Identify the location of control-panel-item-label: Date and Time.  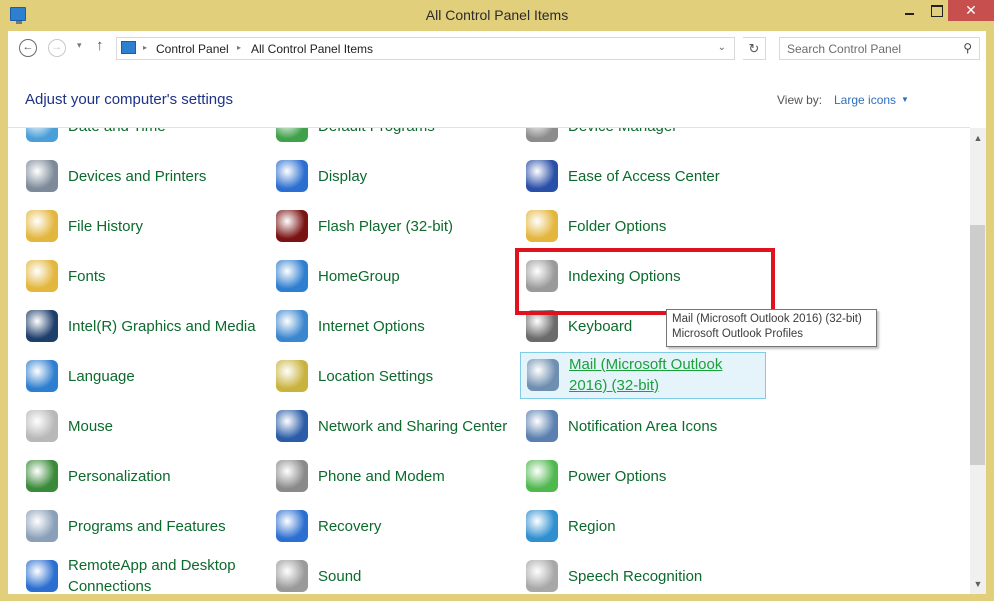
(163, 138).